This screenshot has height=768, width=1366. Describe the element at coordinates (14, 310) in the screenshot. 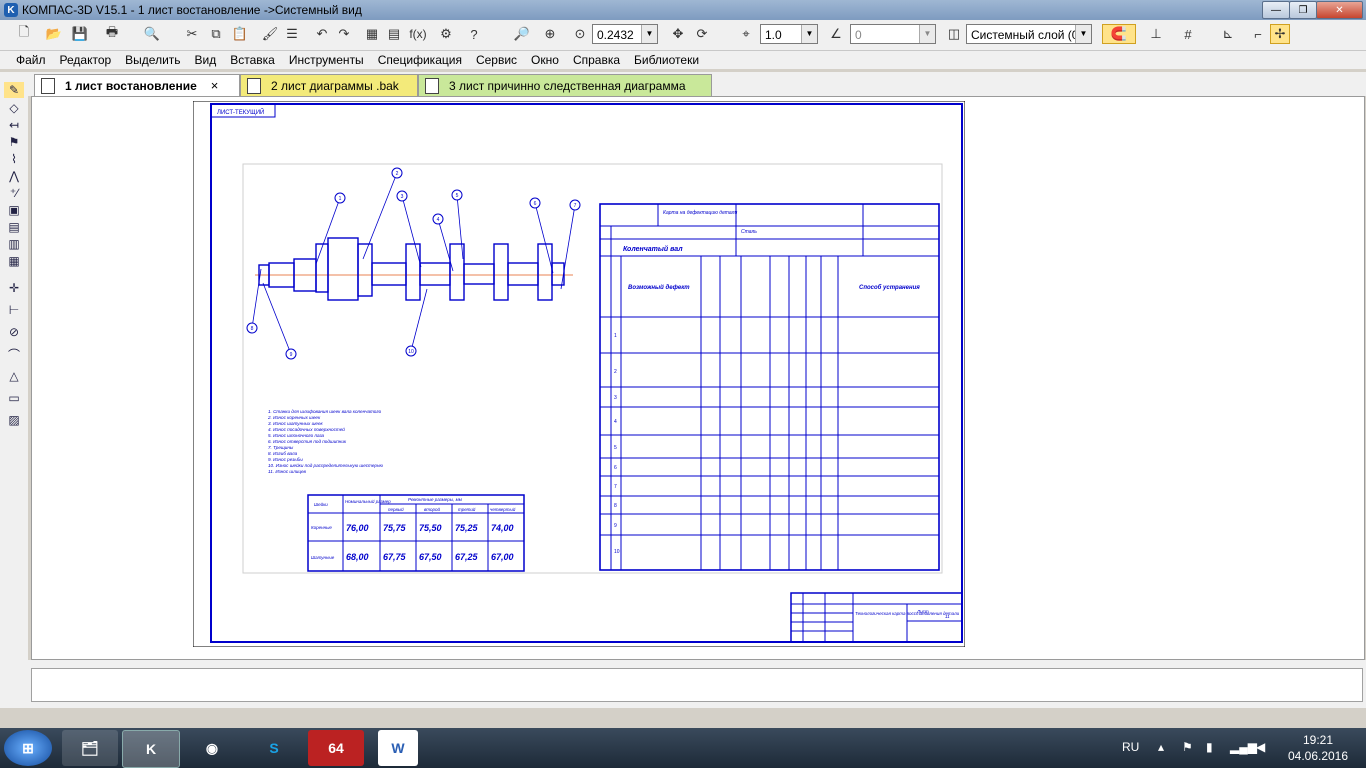

I see `line-icon: ⊢` at that location.